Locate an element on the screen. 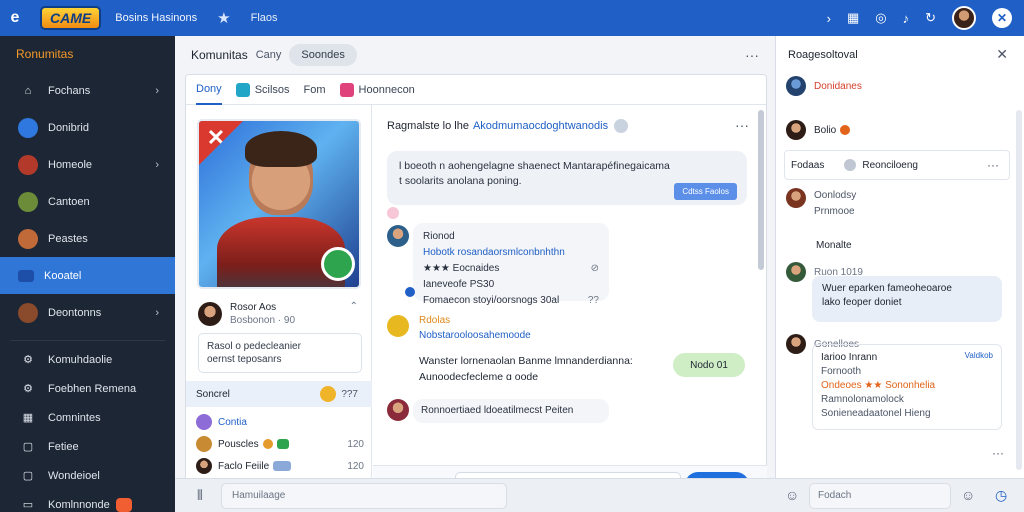 The width and height of the screenshot is (1024, 512). tab-label: Scilsos is located at coordinates (272, 89).